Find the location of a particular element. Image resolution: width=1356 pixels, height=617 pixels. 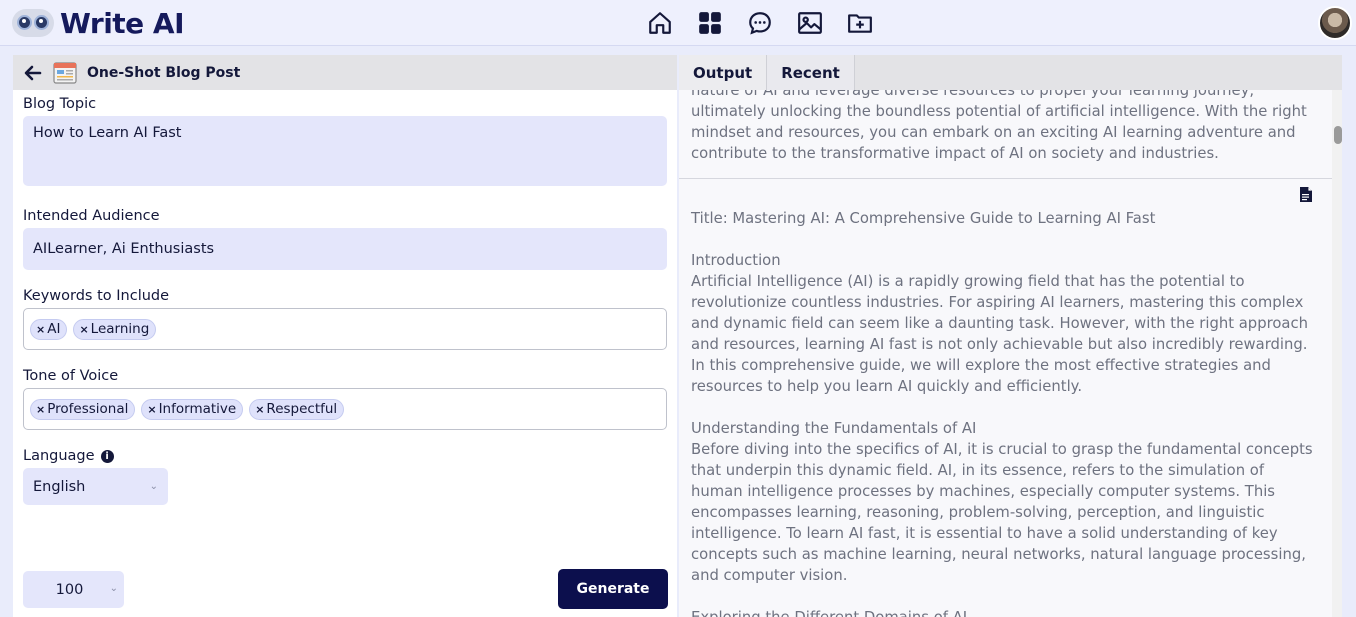

scrollbar-thumb is located at coordinates (1338, 135).